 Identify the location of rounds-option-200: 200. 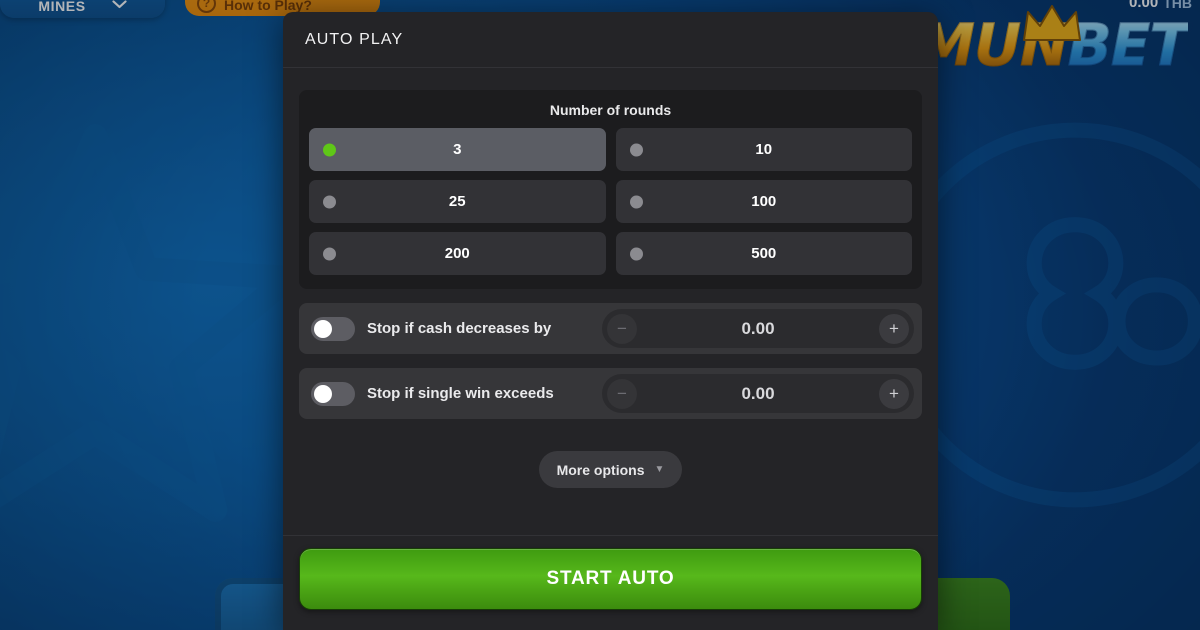
(457, 253).